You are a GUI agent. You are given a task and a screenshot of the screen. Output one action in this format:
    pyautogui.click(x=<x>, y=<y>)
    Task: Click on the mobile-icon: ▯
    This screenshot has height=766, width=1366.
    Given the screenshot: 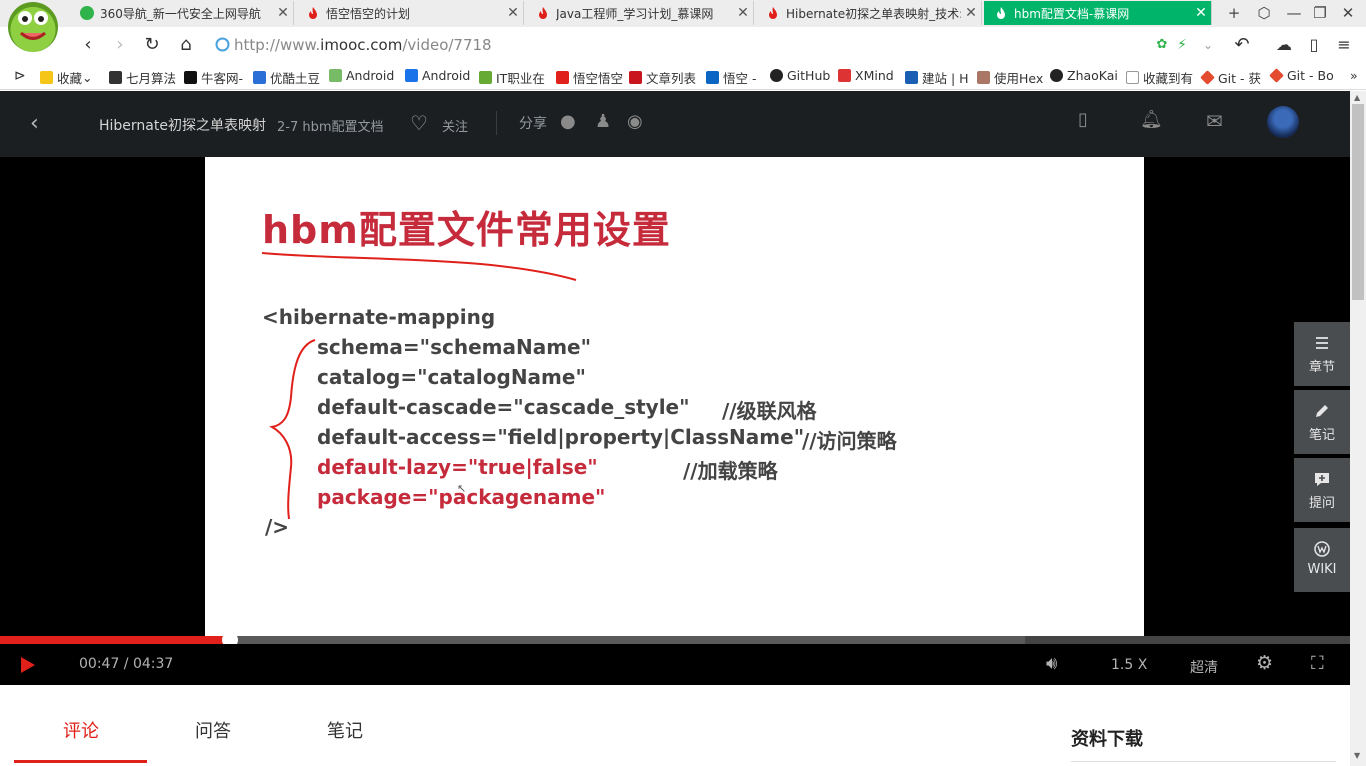 What is the action you would take?
    pyautogui.click(x=1083, y=119)
    